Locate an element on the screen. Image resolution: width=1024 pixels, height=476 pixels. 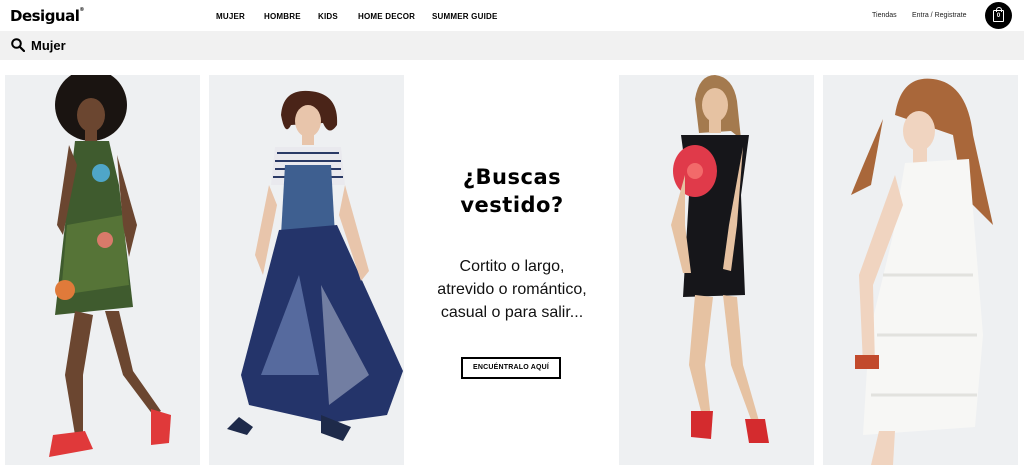
search-query-label: Mujer is located at coordinates (48, 45).